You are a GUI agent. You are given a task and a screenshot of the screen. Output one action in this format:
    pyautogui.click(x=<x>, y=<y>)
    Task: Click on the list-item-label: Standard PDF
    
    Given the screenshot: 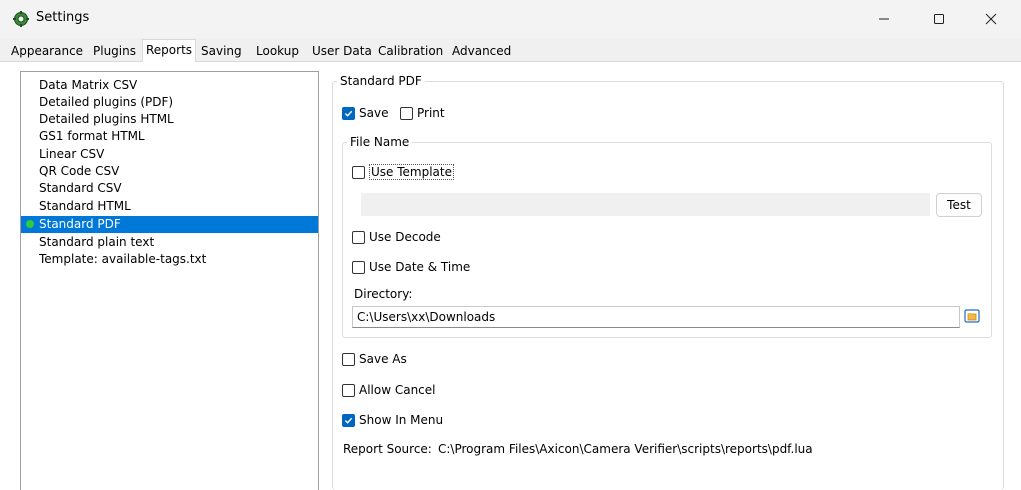 What is the action you would take?
    pyautogui.click(x=80, y=224)
    